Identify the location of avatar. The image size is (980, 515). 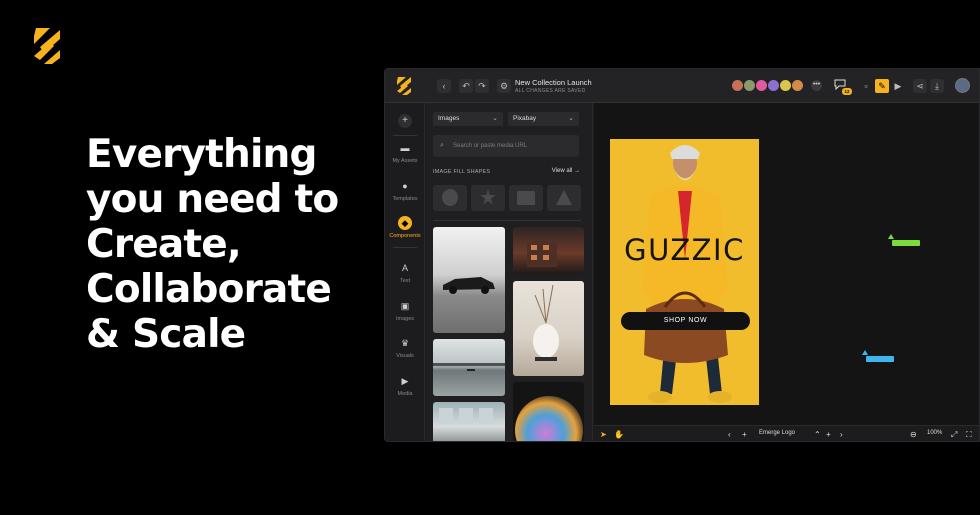
(797, 85).